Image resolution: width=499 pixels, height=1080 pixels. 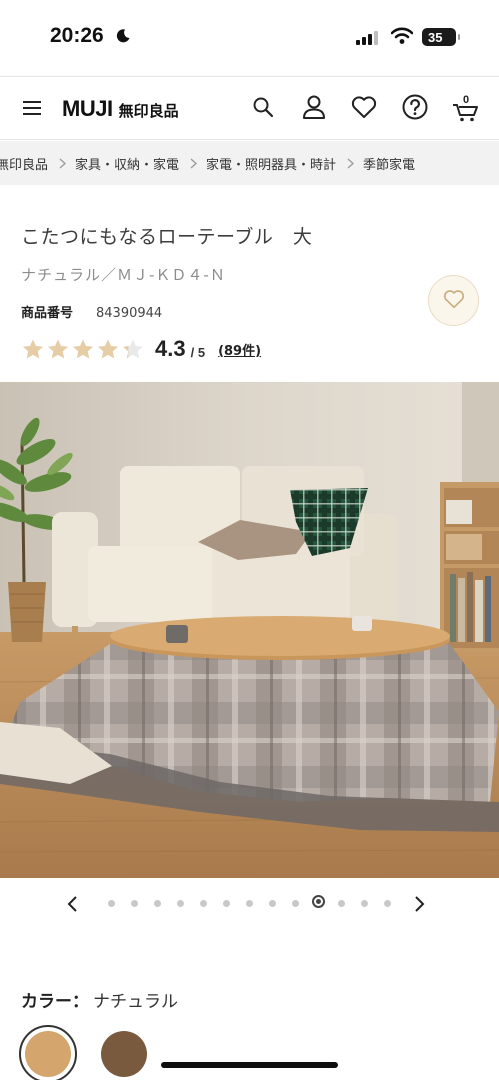 I want to click on product-title: こたつにもなるローテーブル 大, so click(x=167, y=237).